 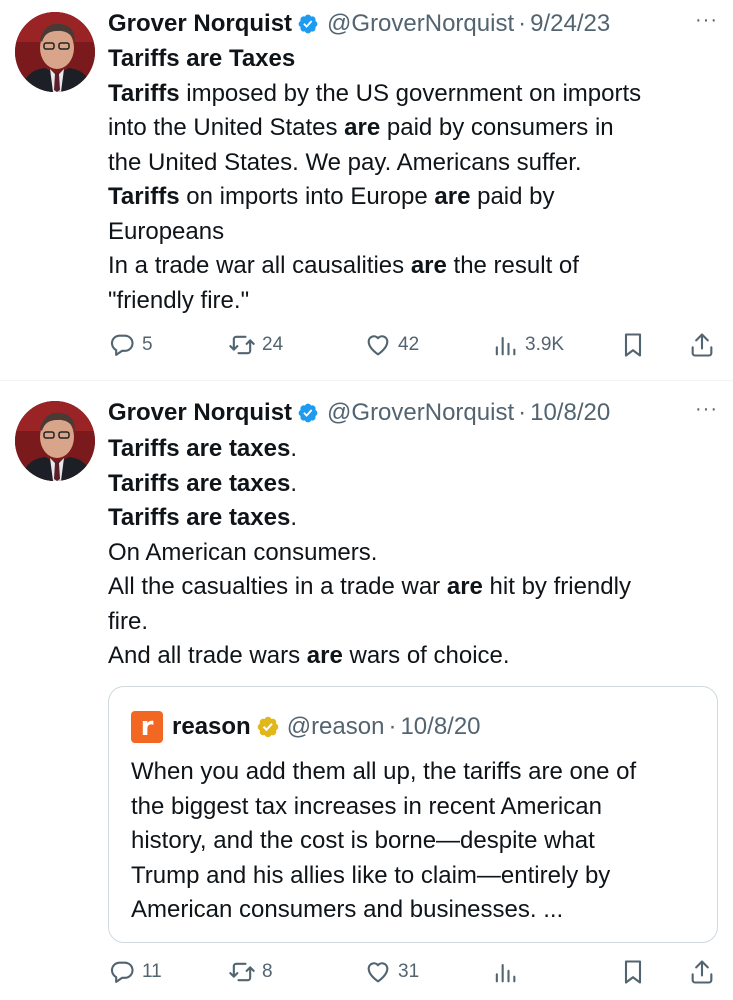 What do you see at coordinates (409, 971) in the screenshot?
I see `like-count: 31` at bounding box center [409, 971].